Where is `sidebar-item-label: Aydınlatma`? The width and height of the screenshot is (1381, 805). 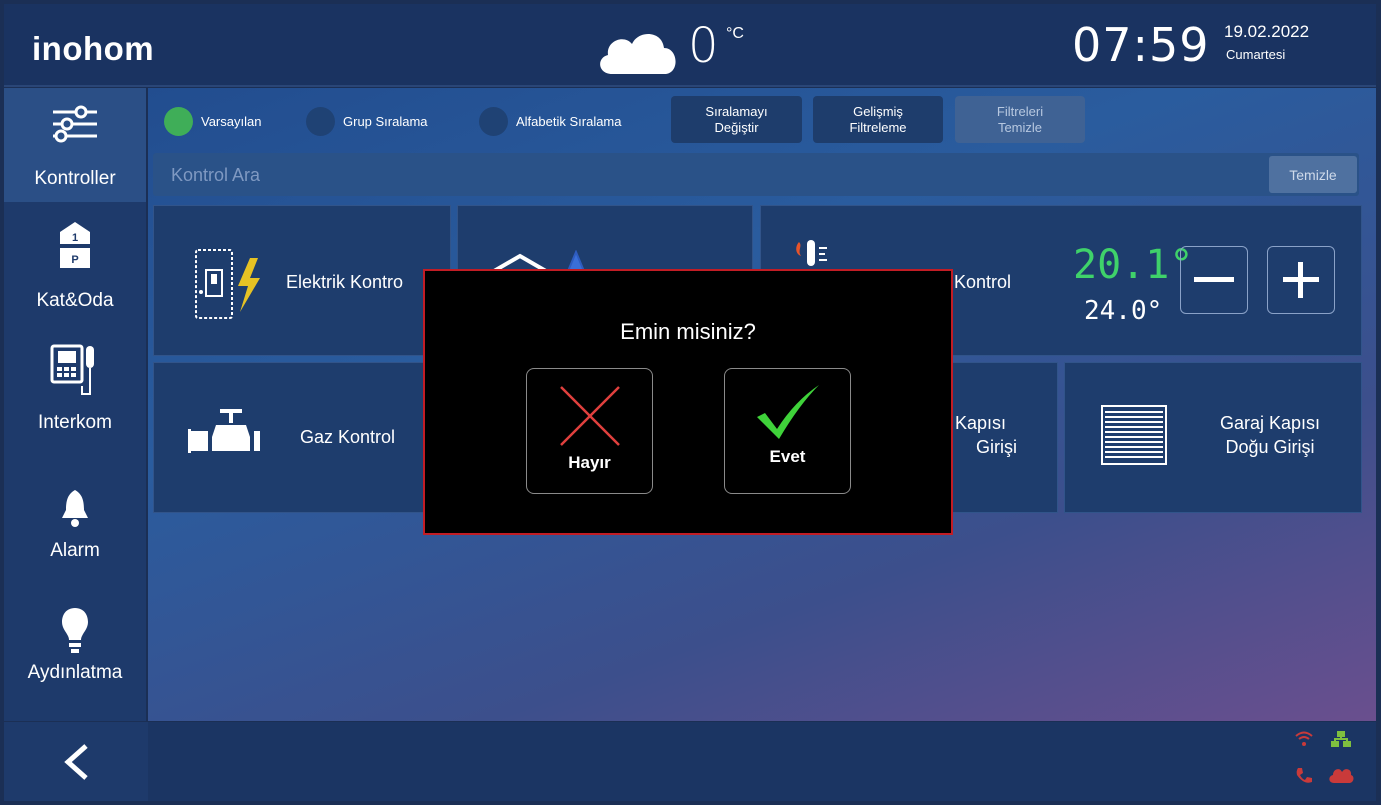
sidebar-item-label: Aydınlatma is located at coordinates (75, 672).